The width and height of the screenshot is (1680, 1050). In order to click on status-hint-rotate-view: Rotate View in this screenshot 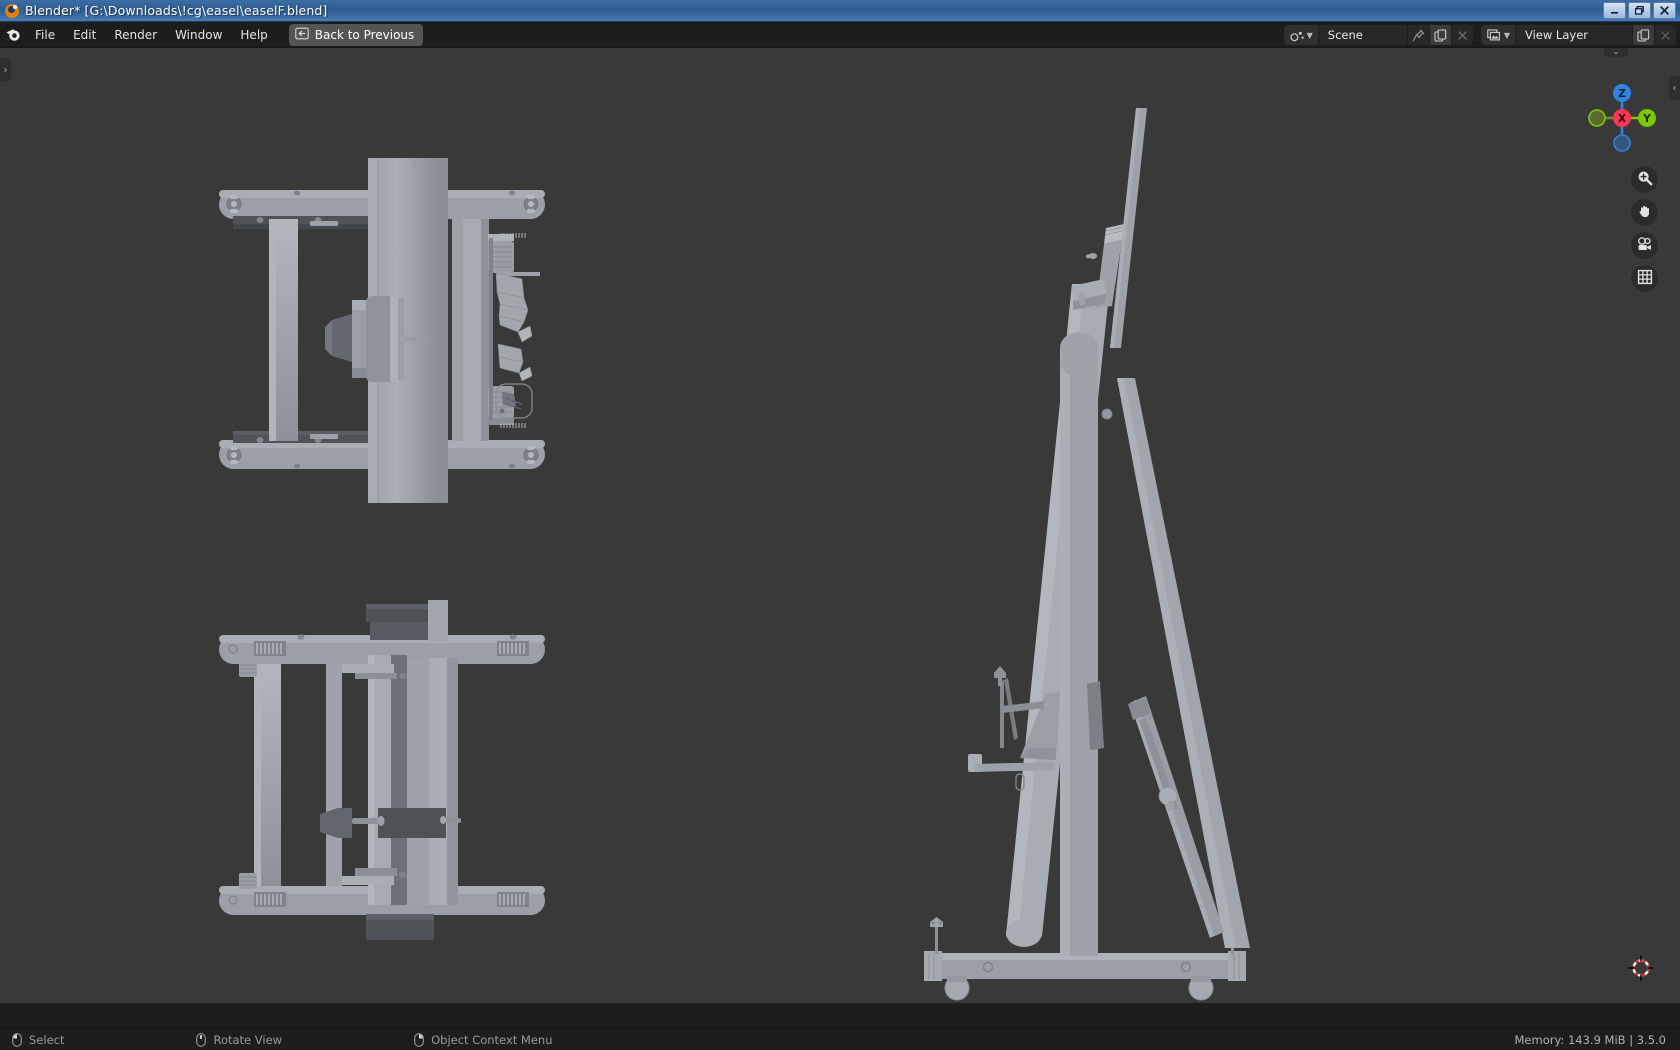, I will do `click(239, 1040)`.